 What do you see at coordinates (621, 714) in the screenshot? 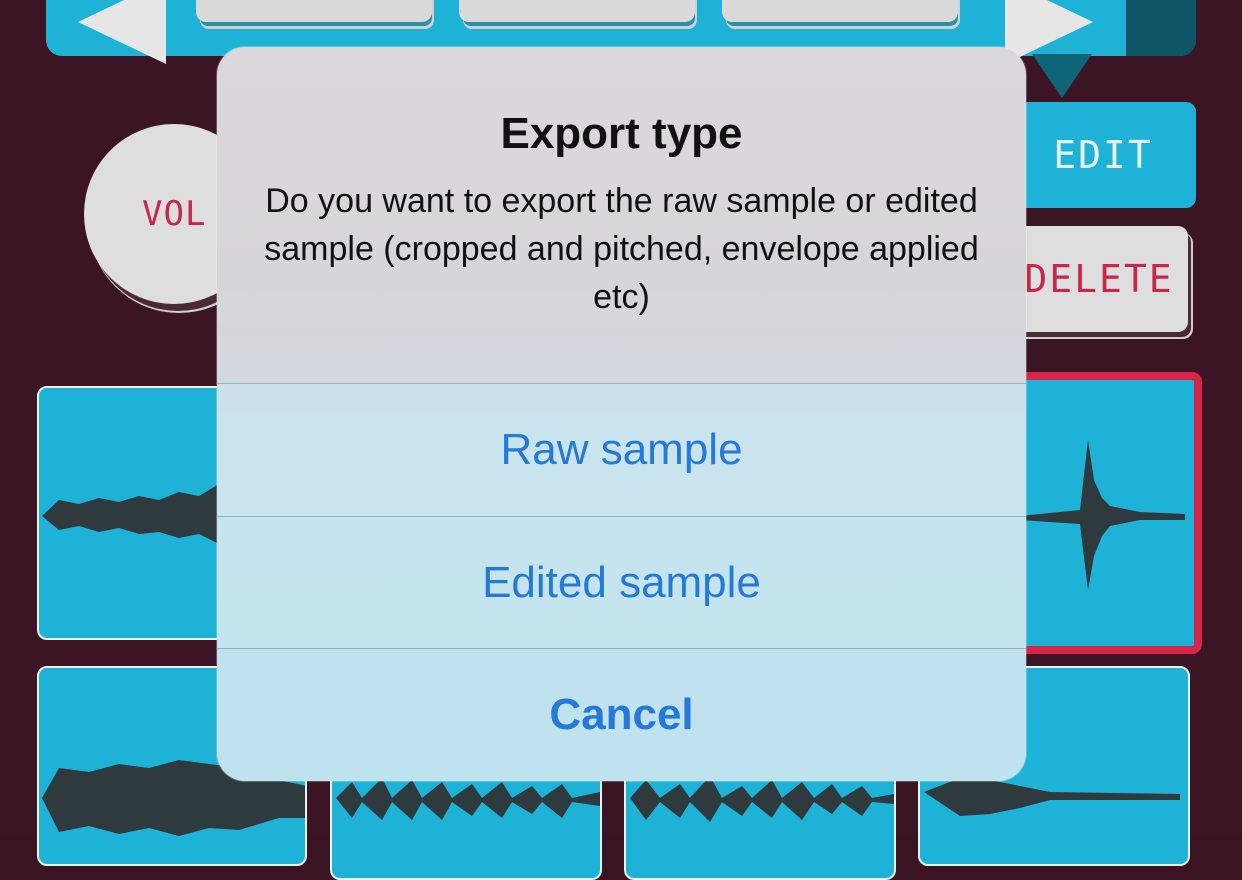
I see `cancel-button: Cancel` at bounding box center [621, 714].